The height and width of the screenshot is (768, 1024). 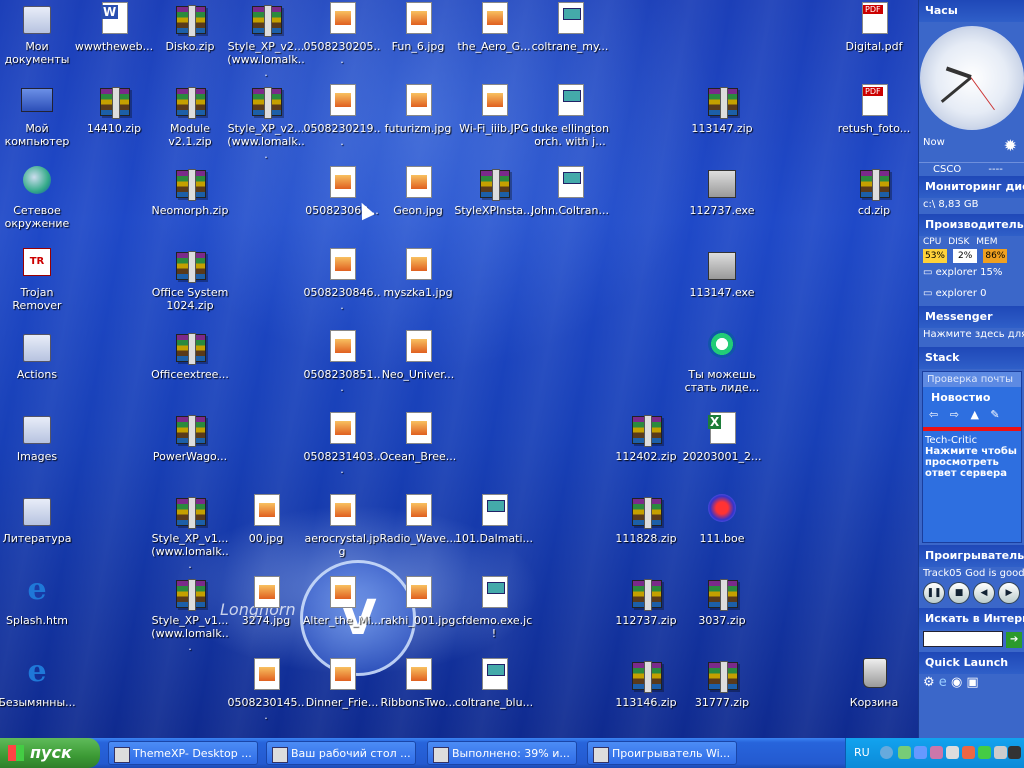 What do you see at coordinates (943, 682) in the screenshot?
I see `ie-icon: e` at bounding box center [943, 682].